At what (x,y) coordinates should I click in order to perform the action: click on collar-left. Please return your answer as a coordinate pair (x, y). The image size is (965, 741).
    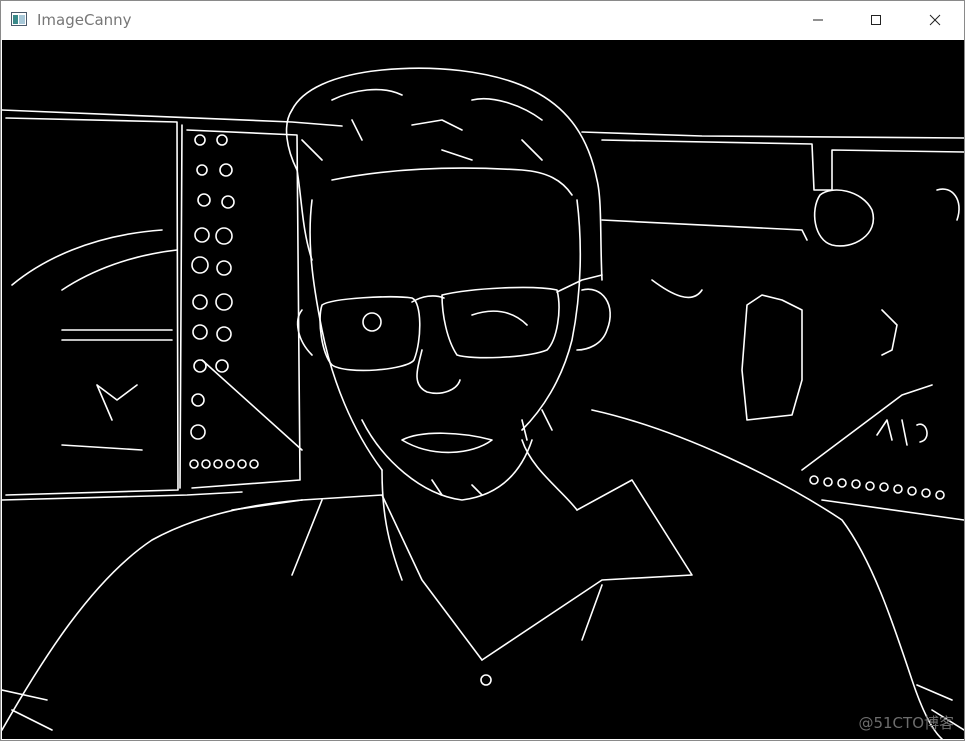
    Looking at the image, I should click on (392, 577).